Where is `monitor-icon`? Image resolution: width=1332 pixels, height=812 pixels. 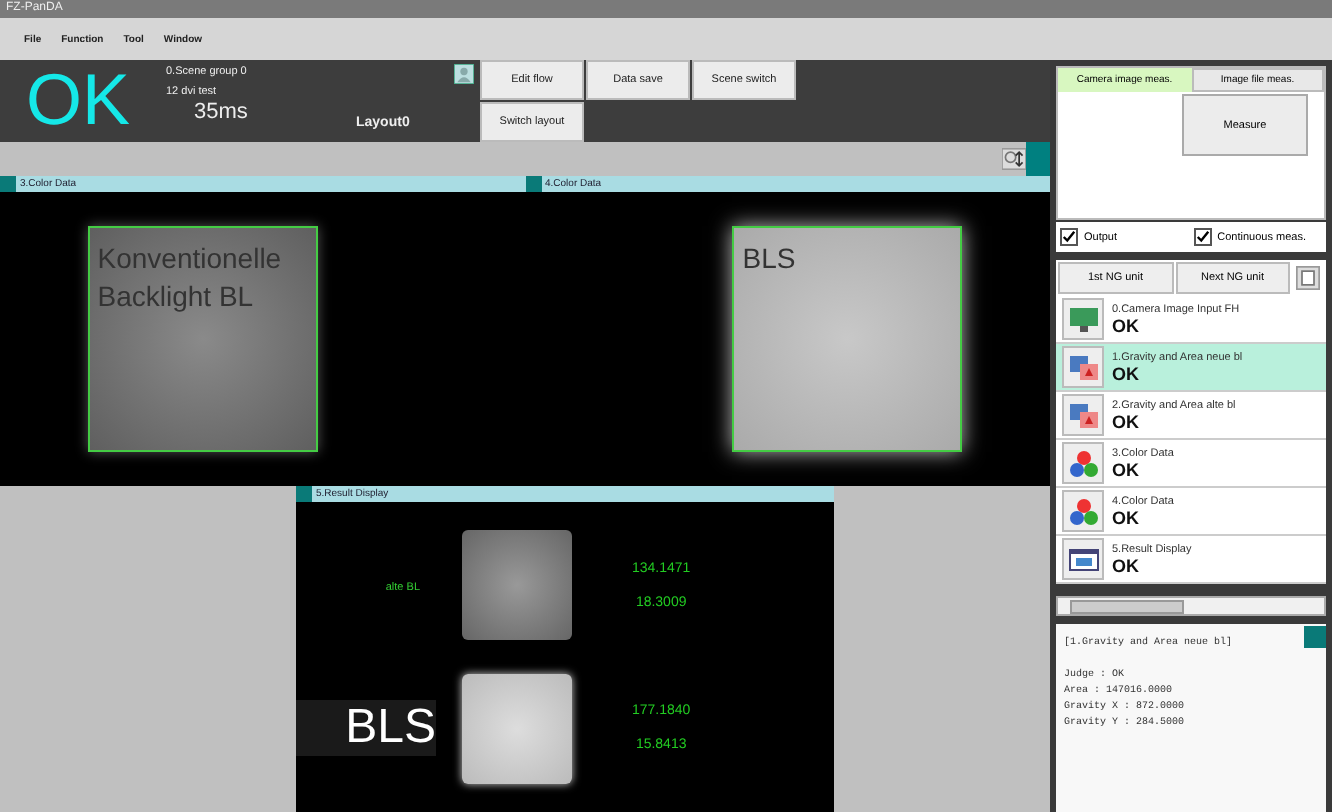
monitor-icon is located at coordinates (1083, 319).